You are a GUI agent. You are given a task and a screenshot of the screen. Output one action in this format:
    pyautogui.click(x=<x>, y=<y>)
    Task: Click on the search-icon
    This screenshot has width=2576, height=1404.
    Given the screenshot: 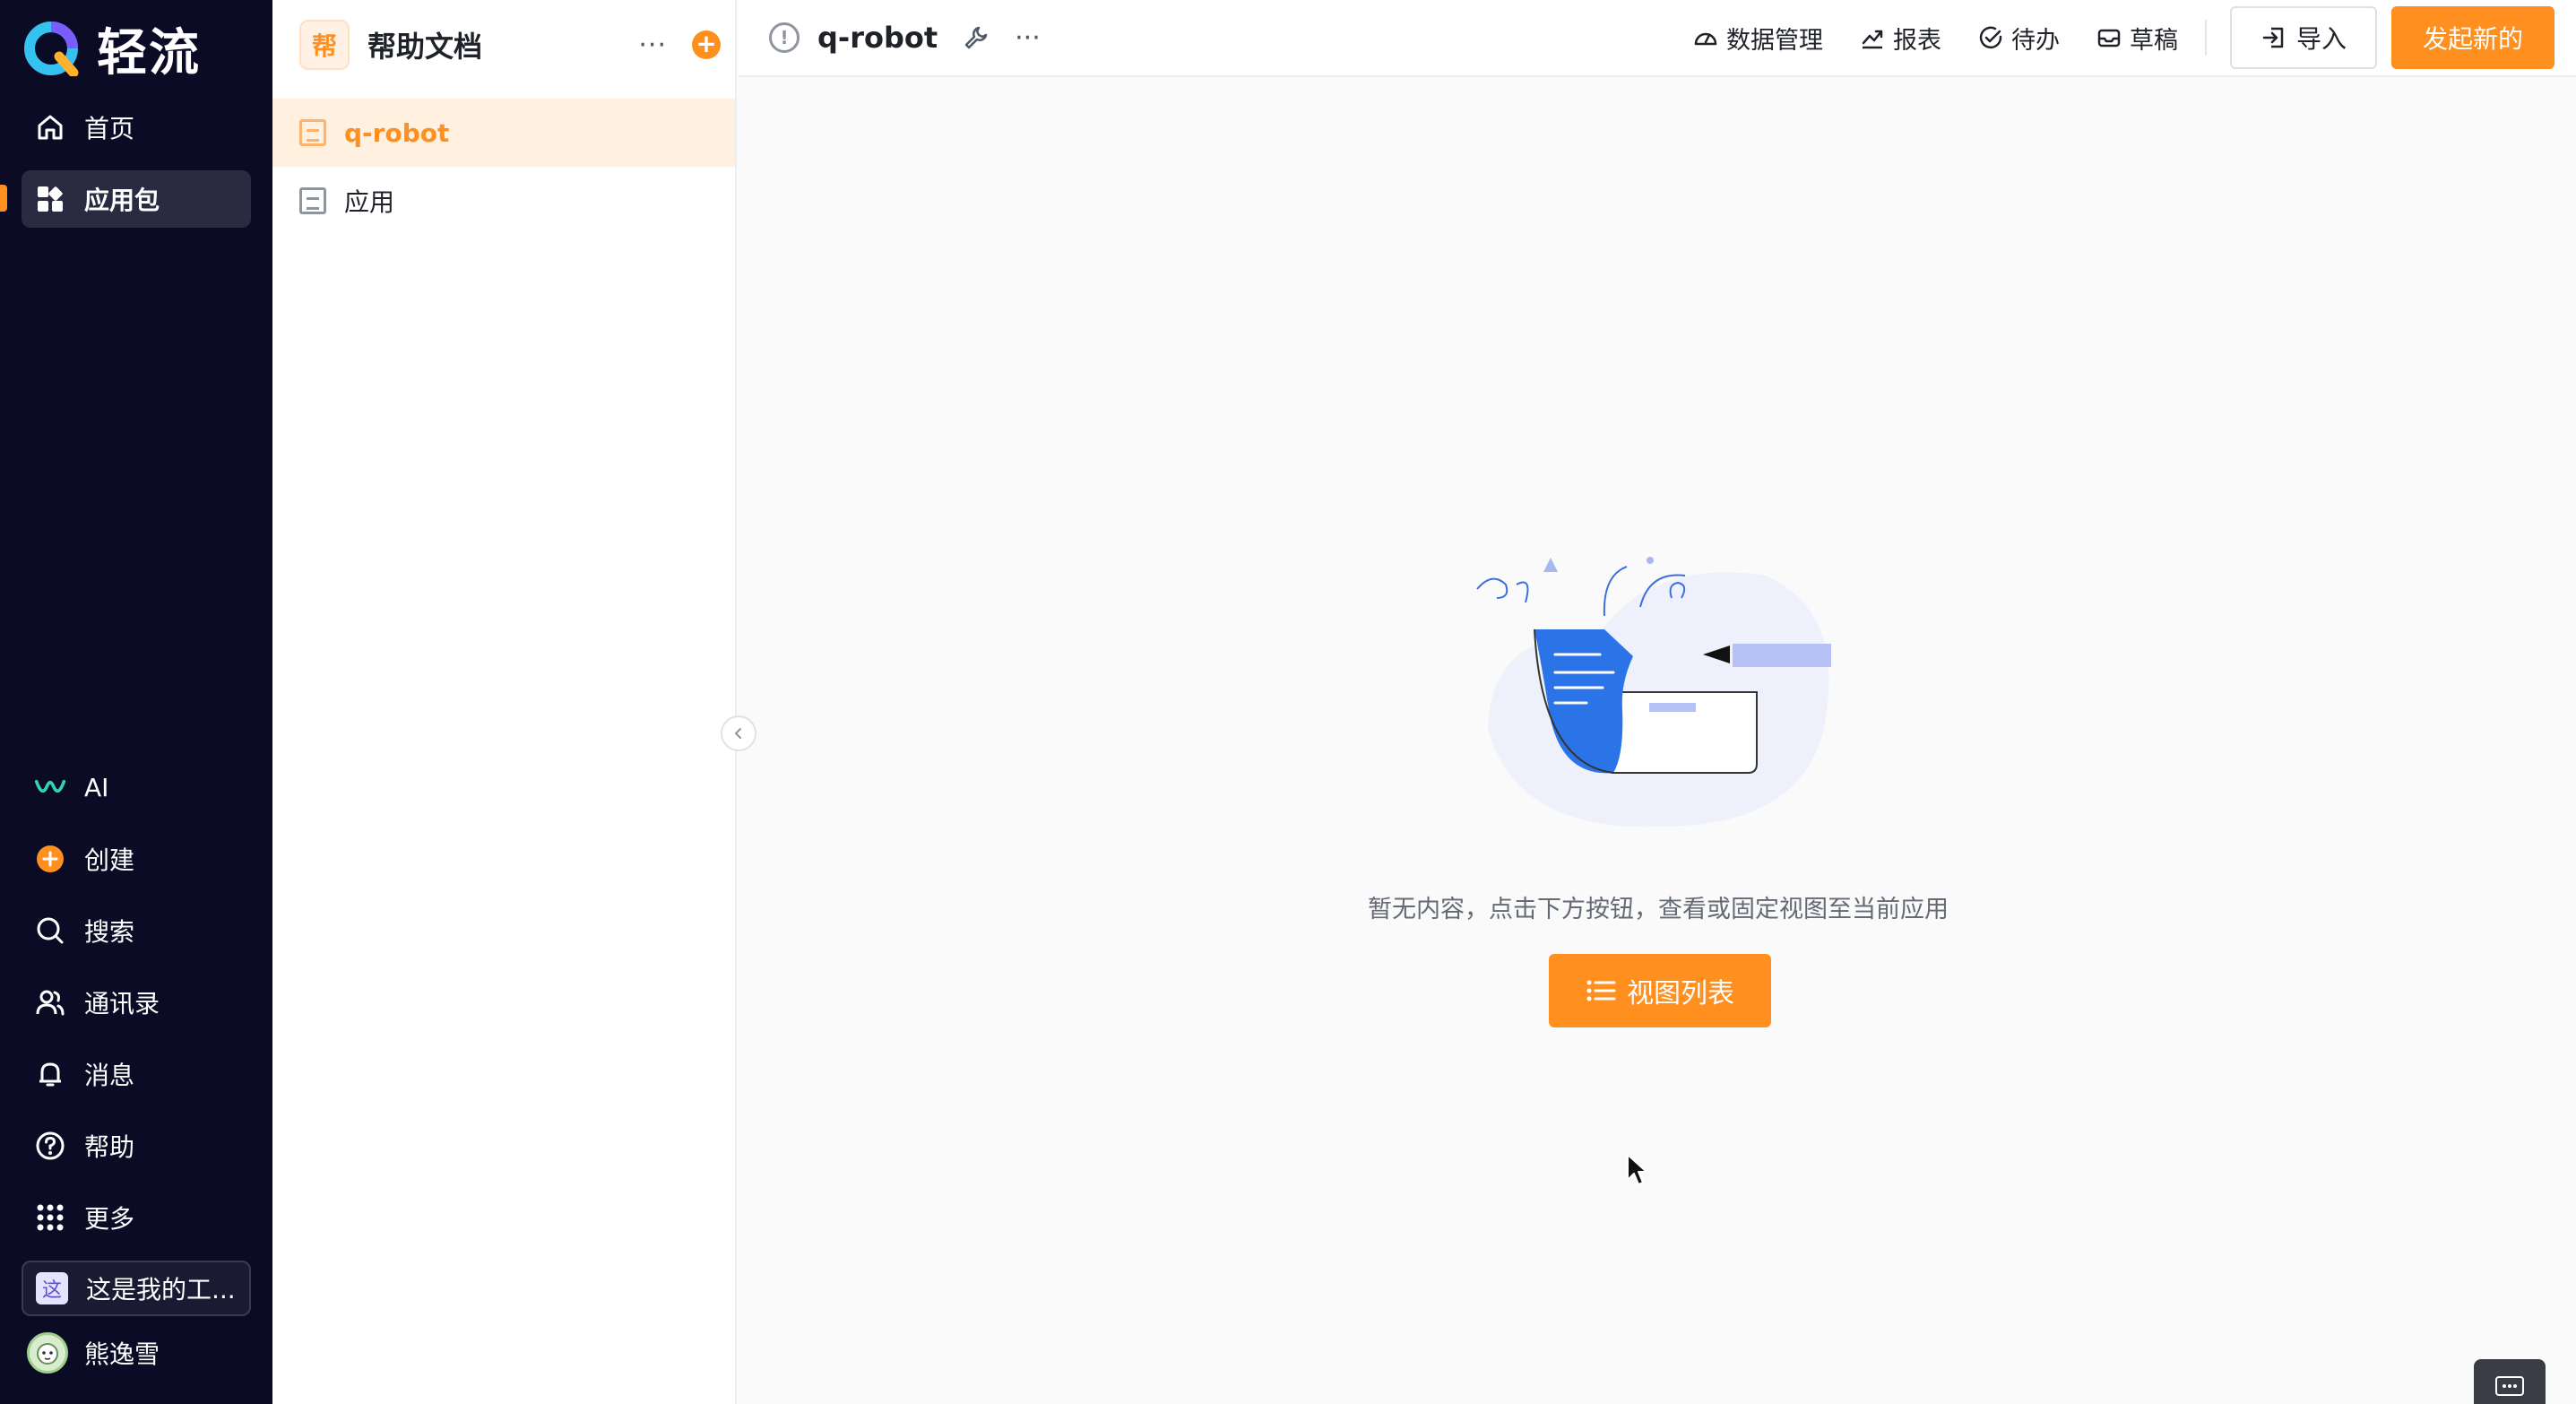 What is the action you would take?
    pyautogui.click(x=50, y=931)
    